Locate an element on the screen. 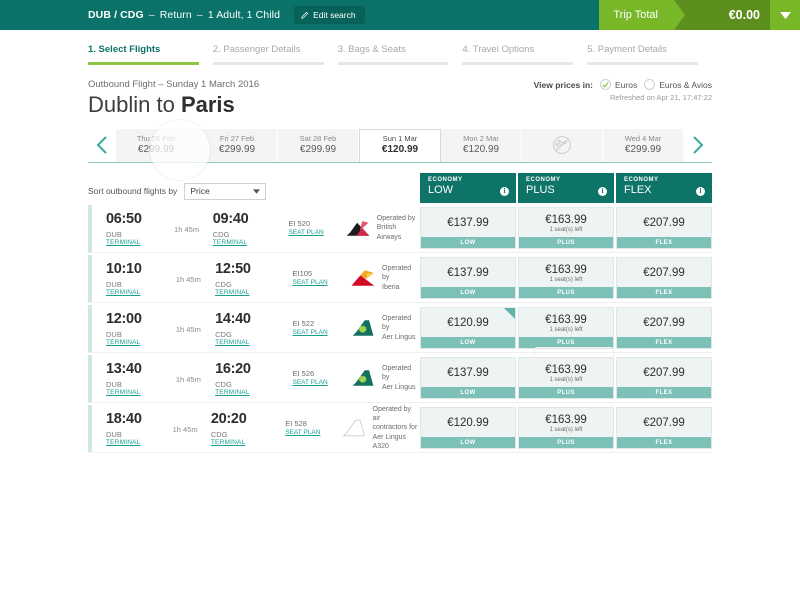 This screenshot has height=600, width=800. date-cell: Mon 2 Mar €120.99 is located at coordinates (481, 145).